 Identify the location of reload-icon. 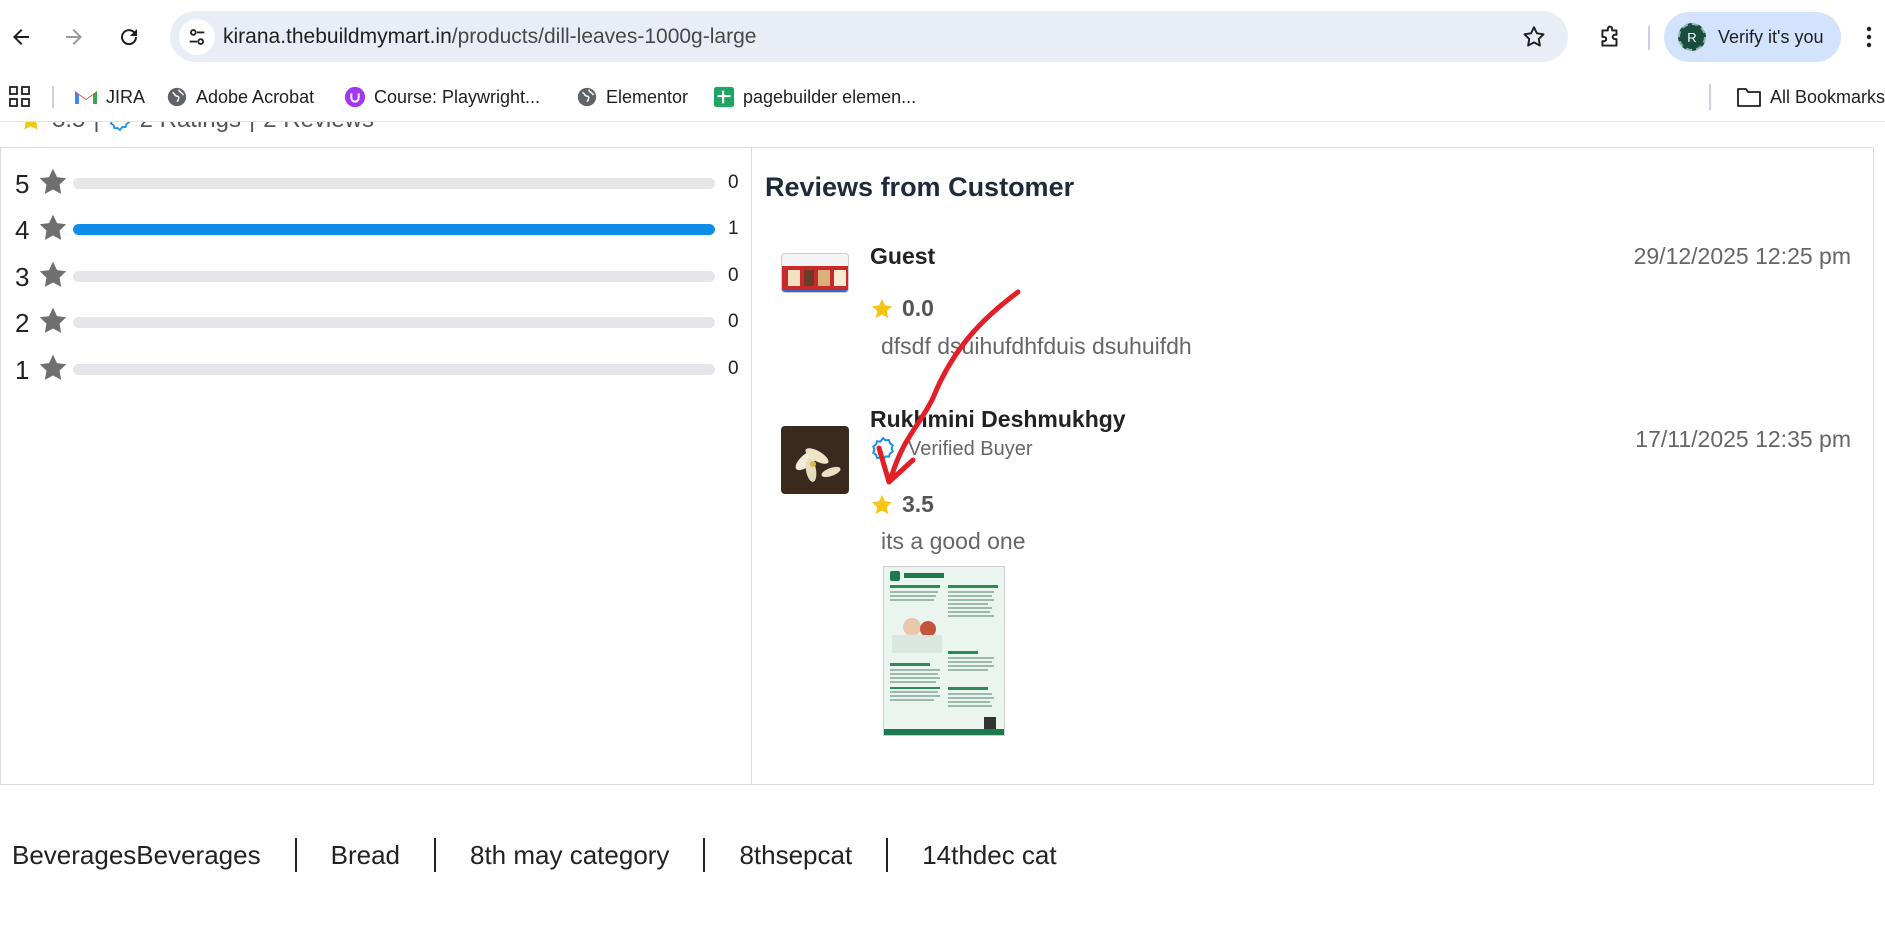
(129, 37).